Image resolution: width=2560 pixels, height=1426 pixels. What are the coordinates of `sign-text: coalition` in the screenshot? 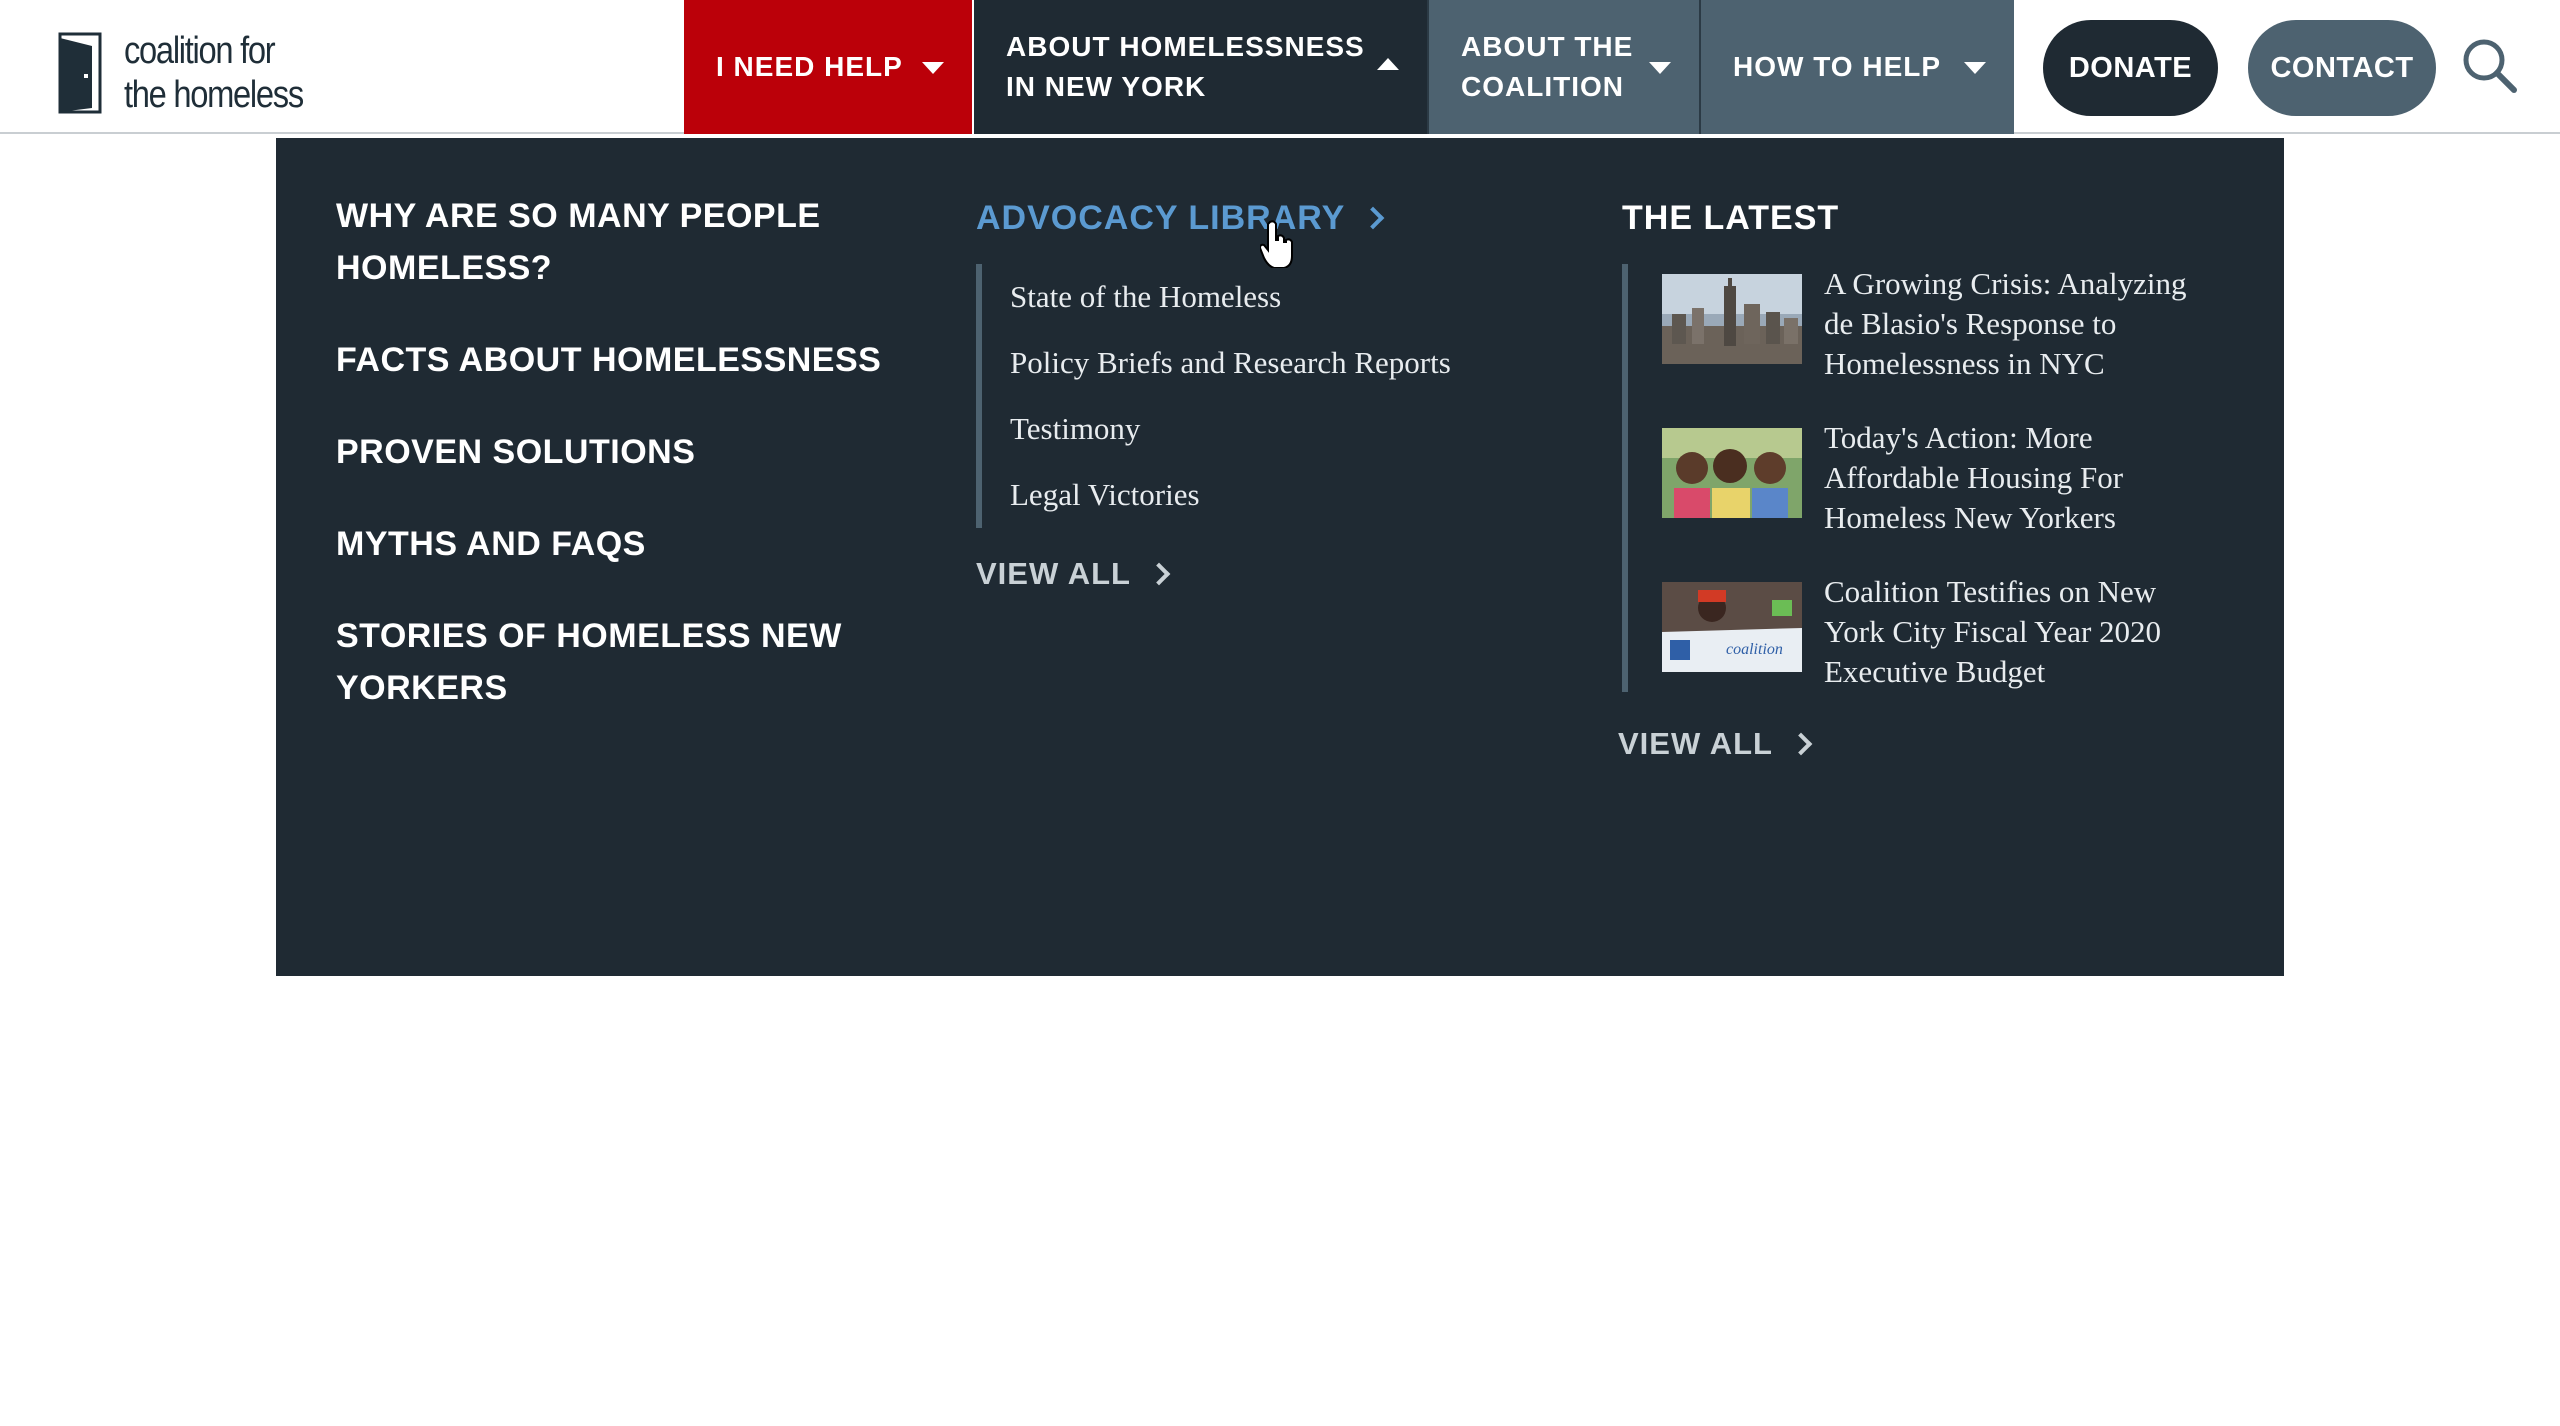 It's located at (1754, 649).